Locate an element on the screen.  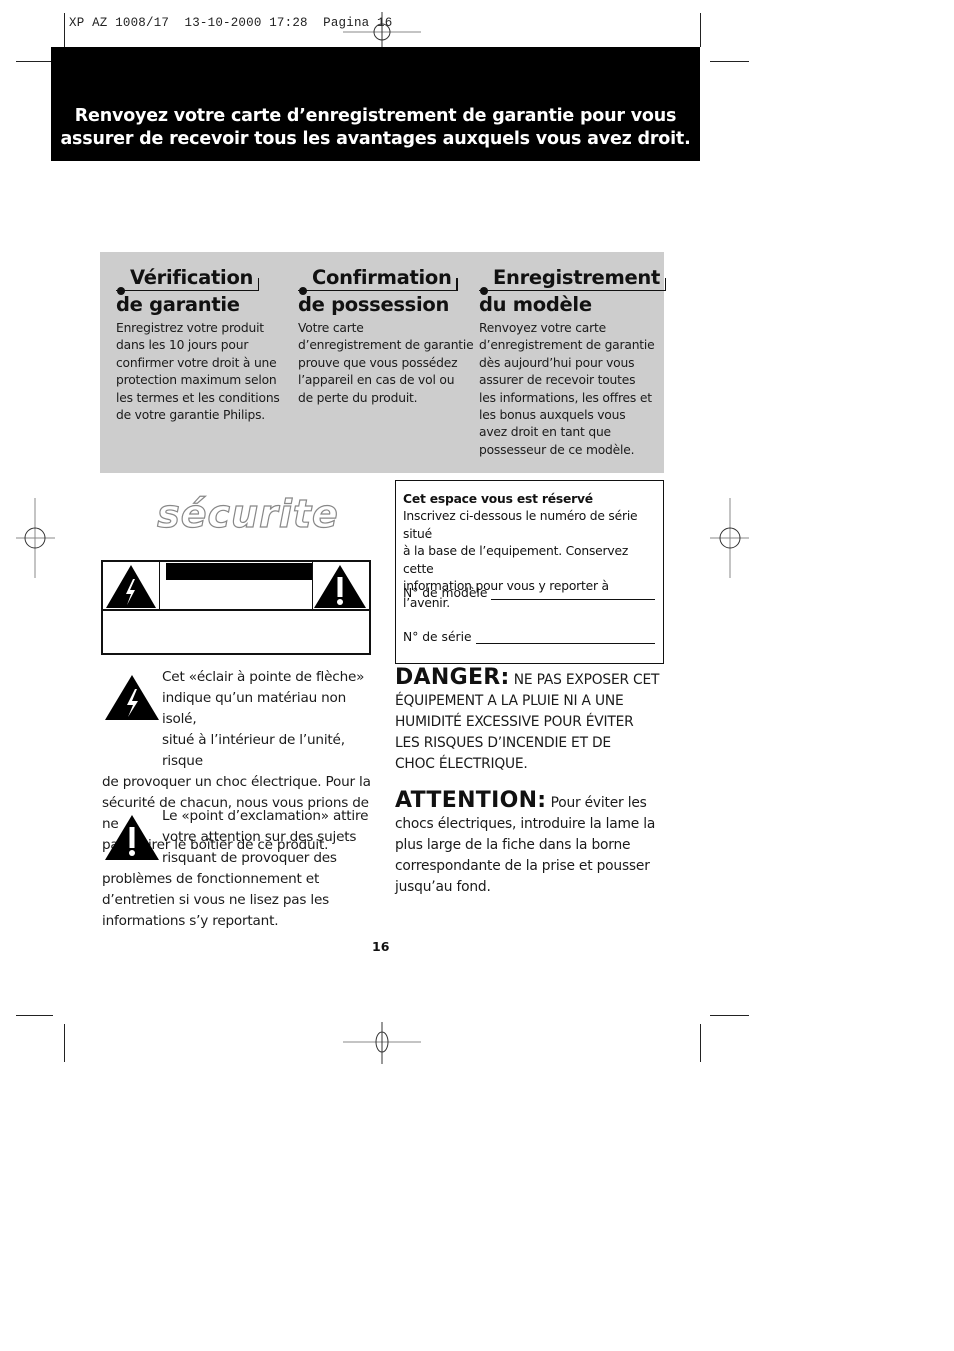
exclamation-warning-icon is located at coordinates (340, 586).